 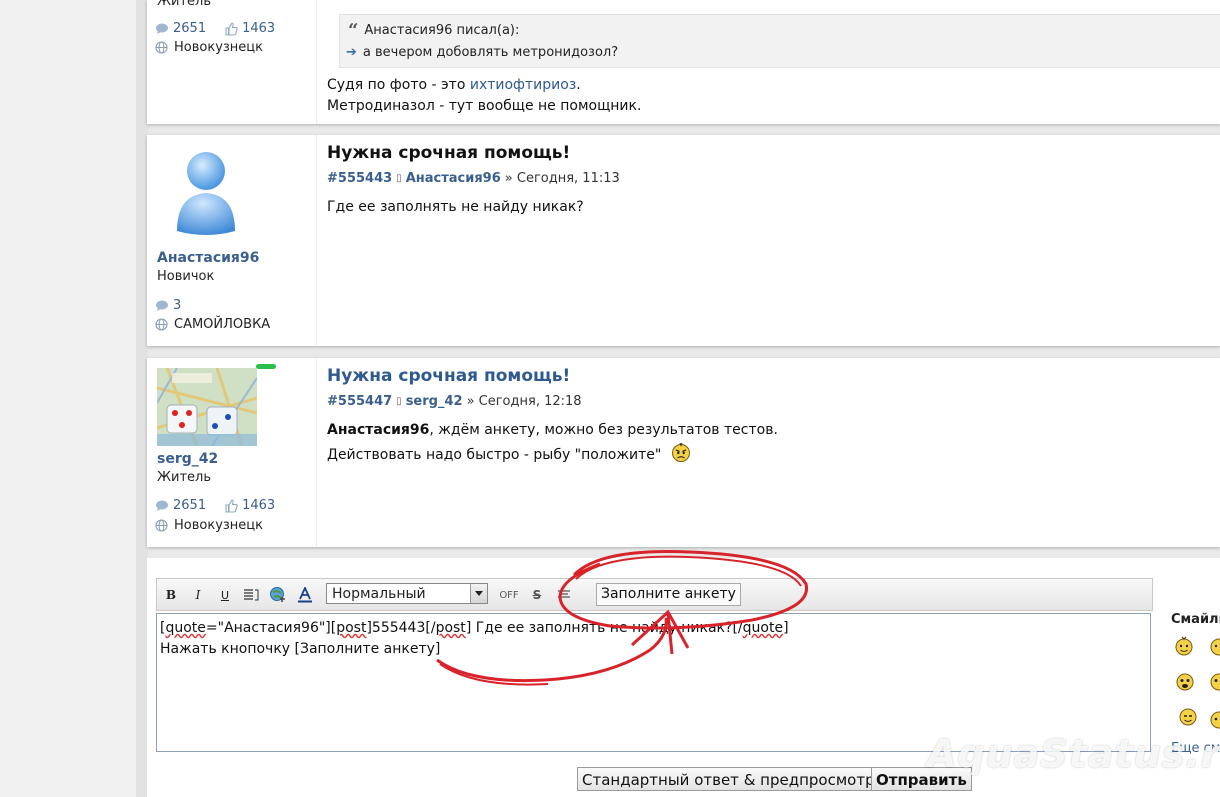 I want to click on arrow-right-icon: ➔, so click(x=351, y=52).